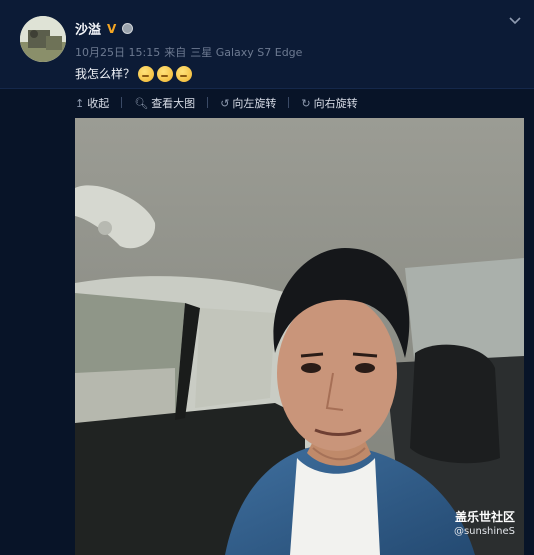 The image size is (534, 555). Describe the element at coordinates (43, 39) in the screenshot. I see `author-avatar` at that location.